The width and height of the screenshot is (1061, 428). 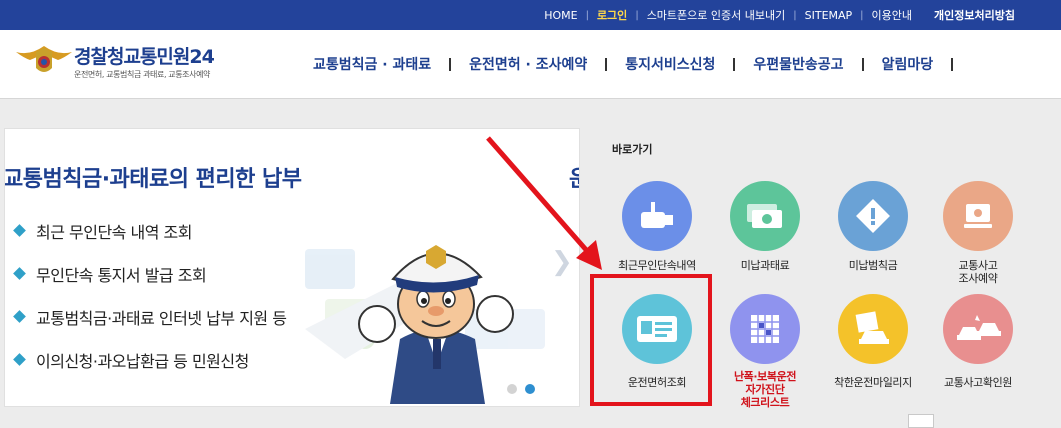 I want to click on home-link: HOME, so click(x=560, y=15).